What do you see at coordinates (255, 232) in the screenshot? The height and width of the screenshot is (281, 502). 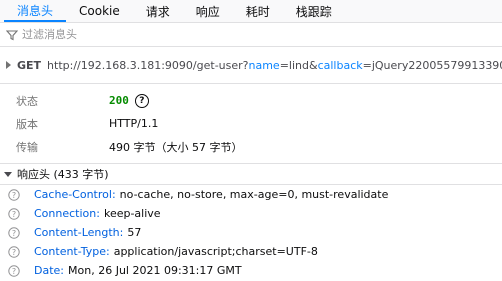 I see `header-row: ? Content-Length: 57` at bounding box center [255, 232].